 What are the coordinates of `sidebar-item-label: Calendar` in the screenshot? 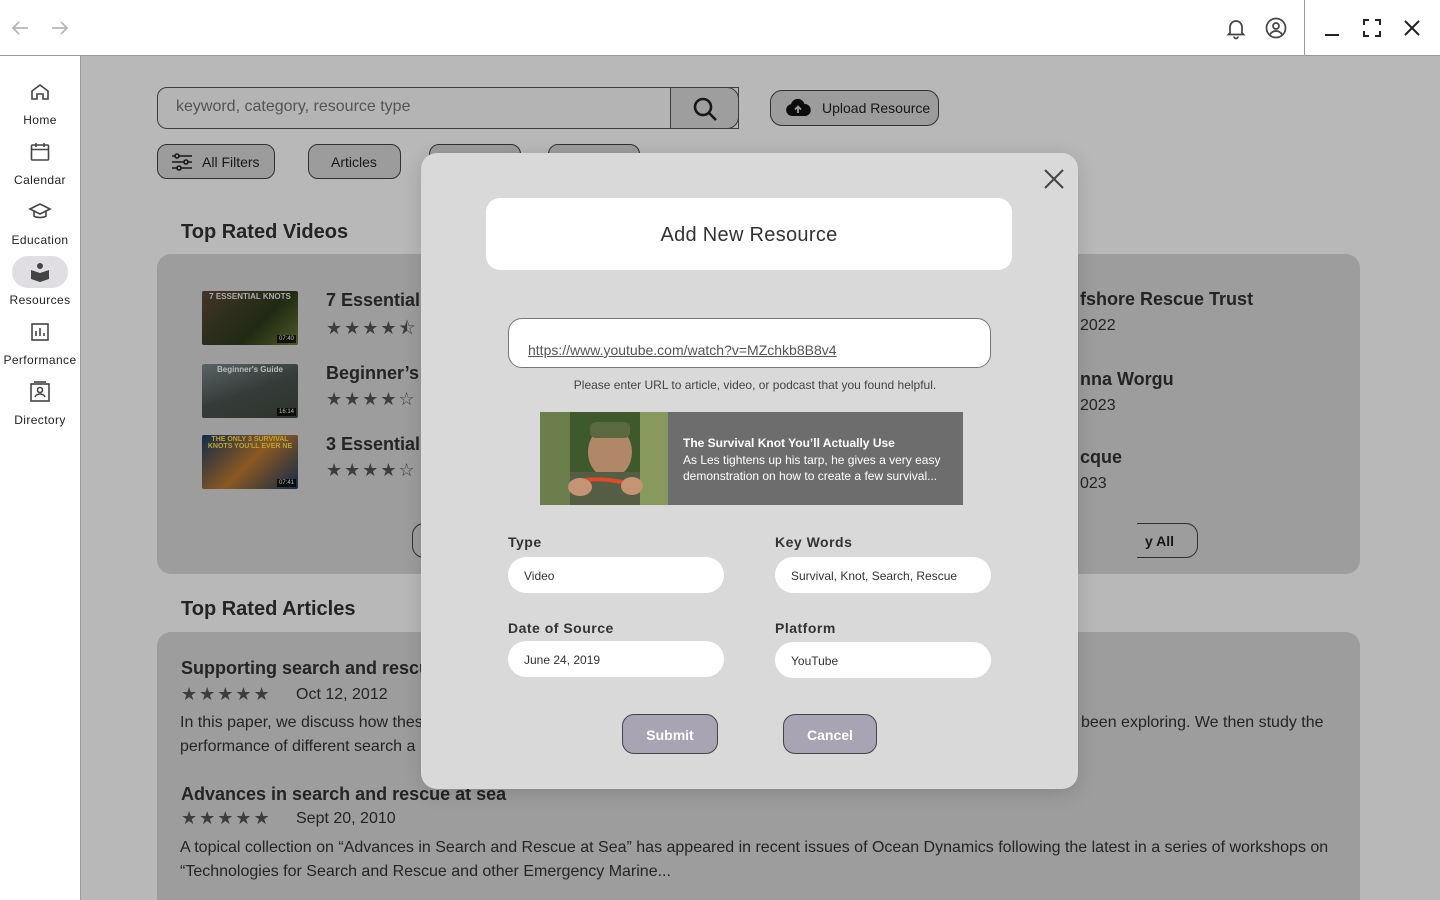 It's located at (40, 180).